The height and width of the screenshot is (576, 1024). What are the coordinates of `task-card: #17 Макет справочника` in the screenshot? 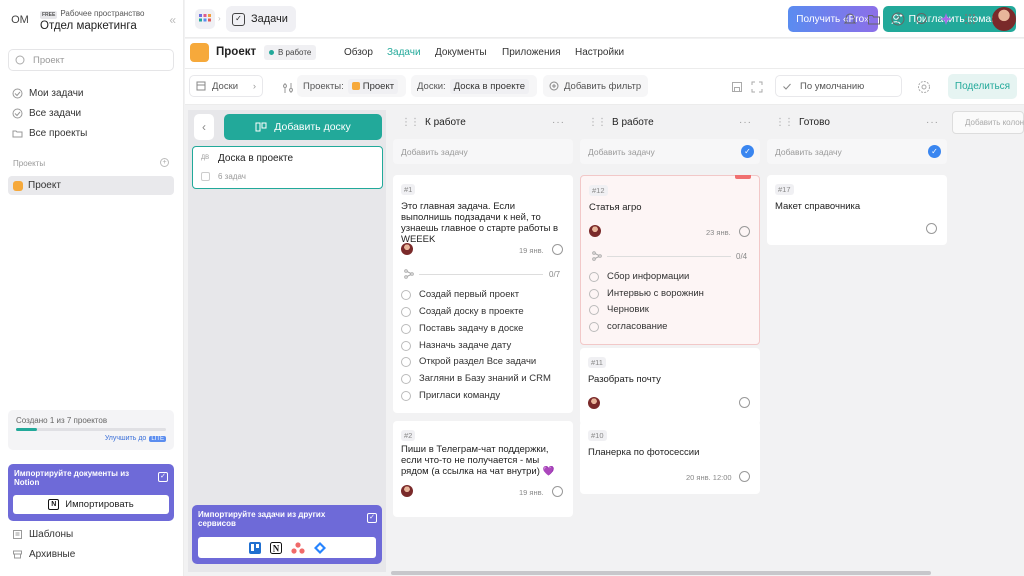 It's located at (857, 210).